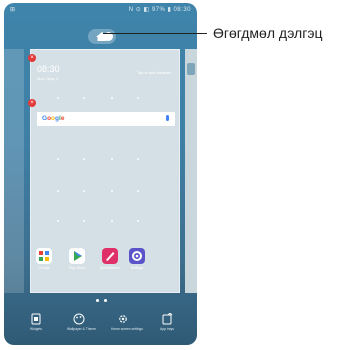  I want to click on home-screen-settings-button: Home screen settings, so click(127, 322).